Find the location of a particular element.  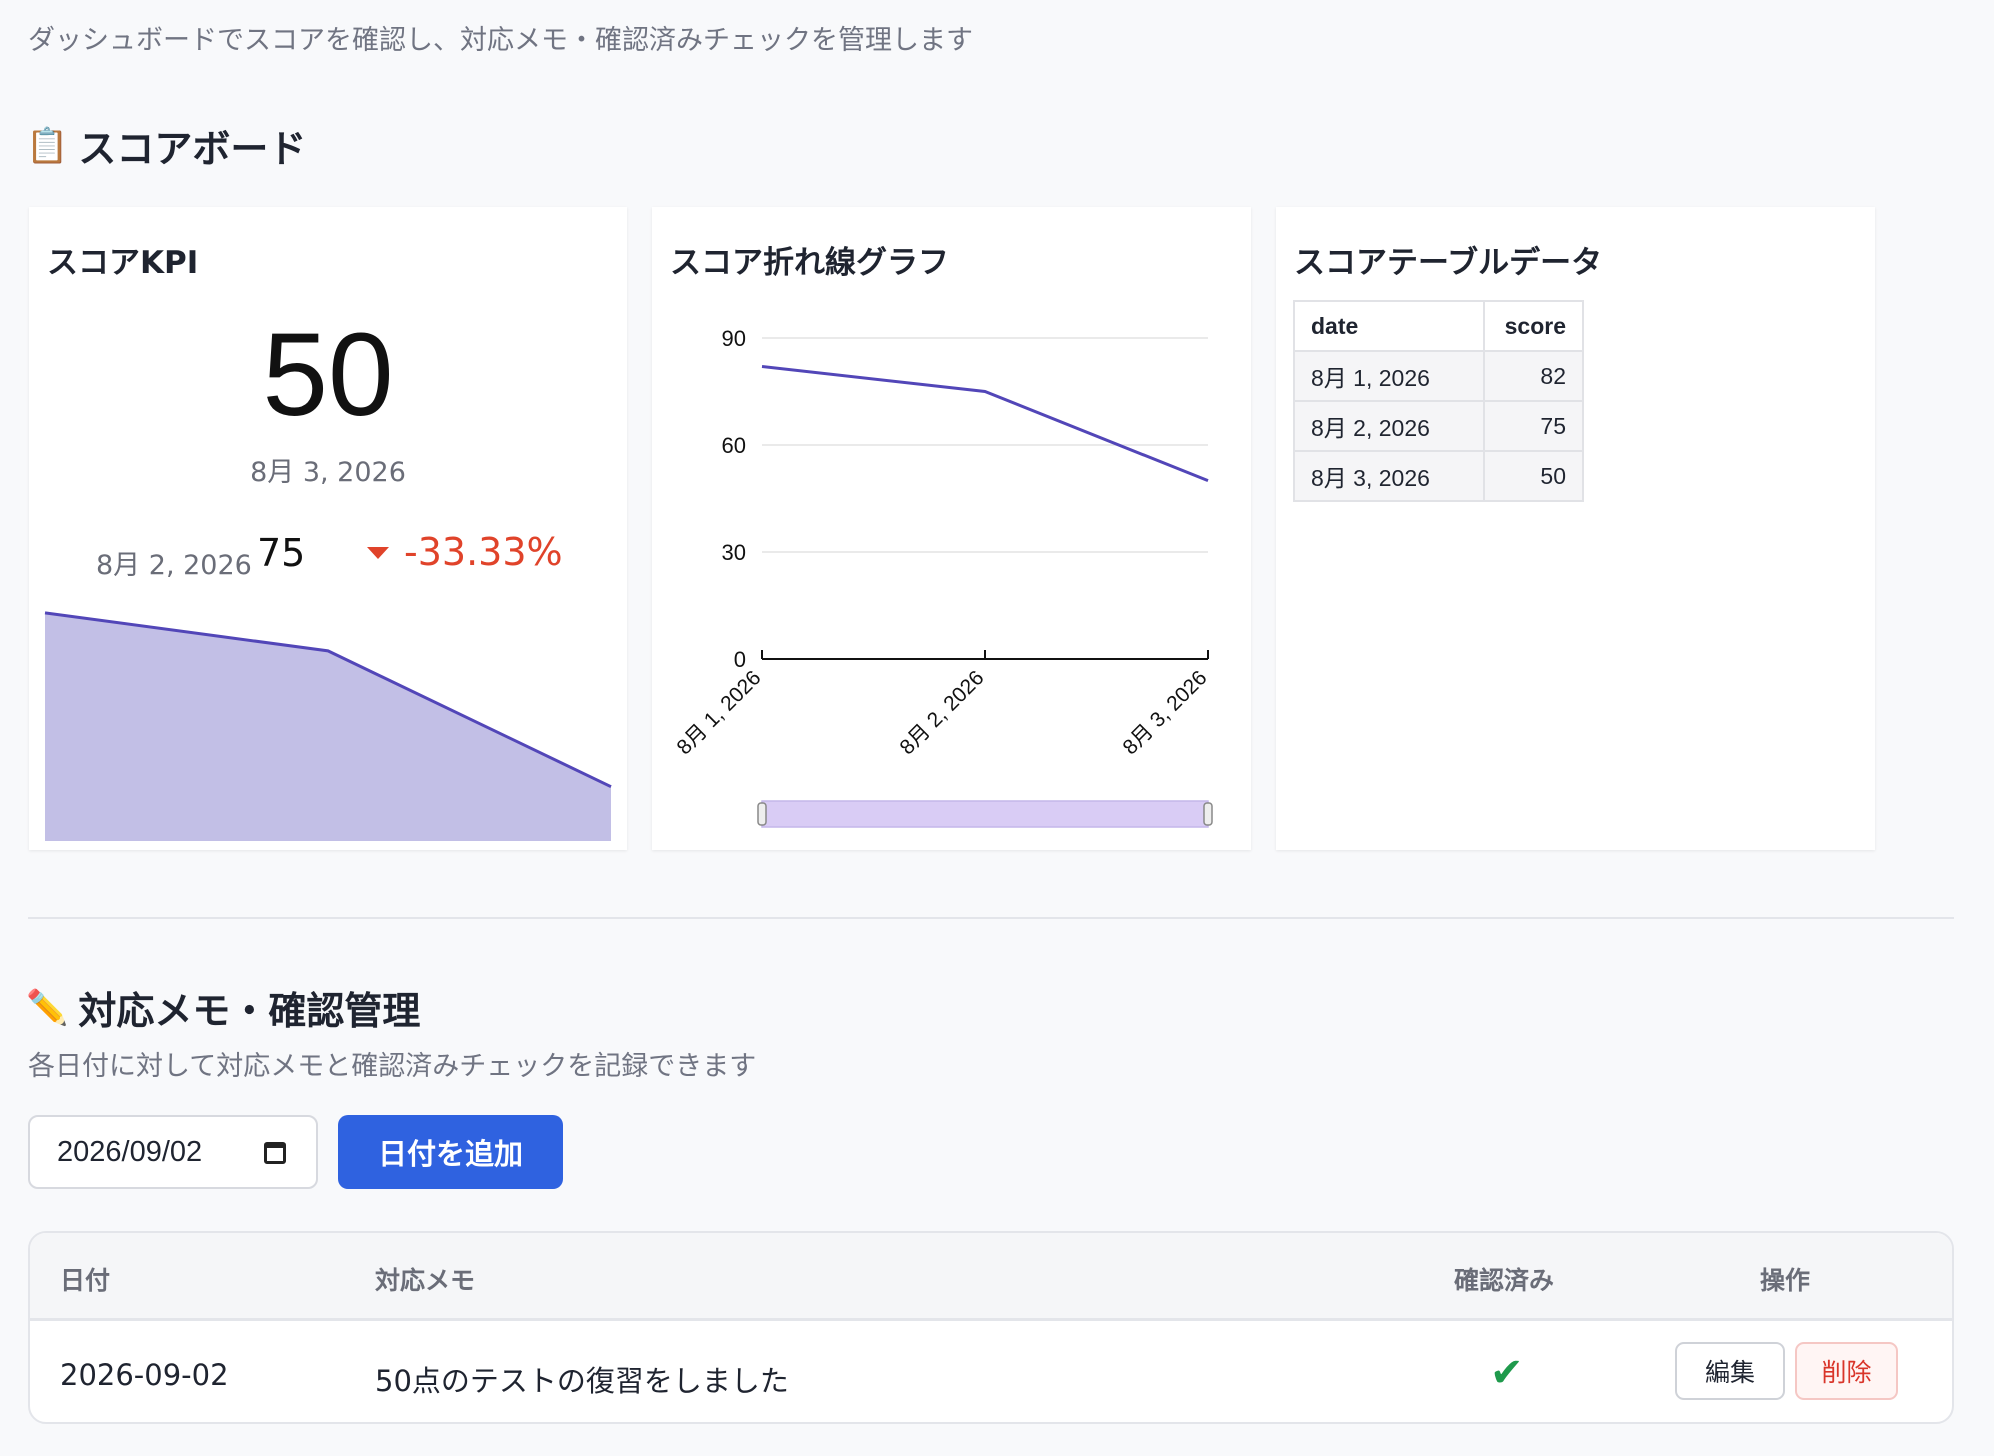

kpi-value: 50 is located at coordinates (328, 375).